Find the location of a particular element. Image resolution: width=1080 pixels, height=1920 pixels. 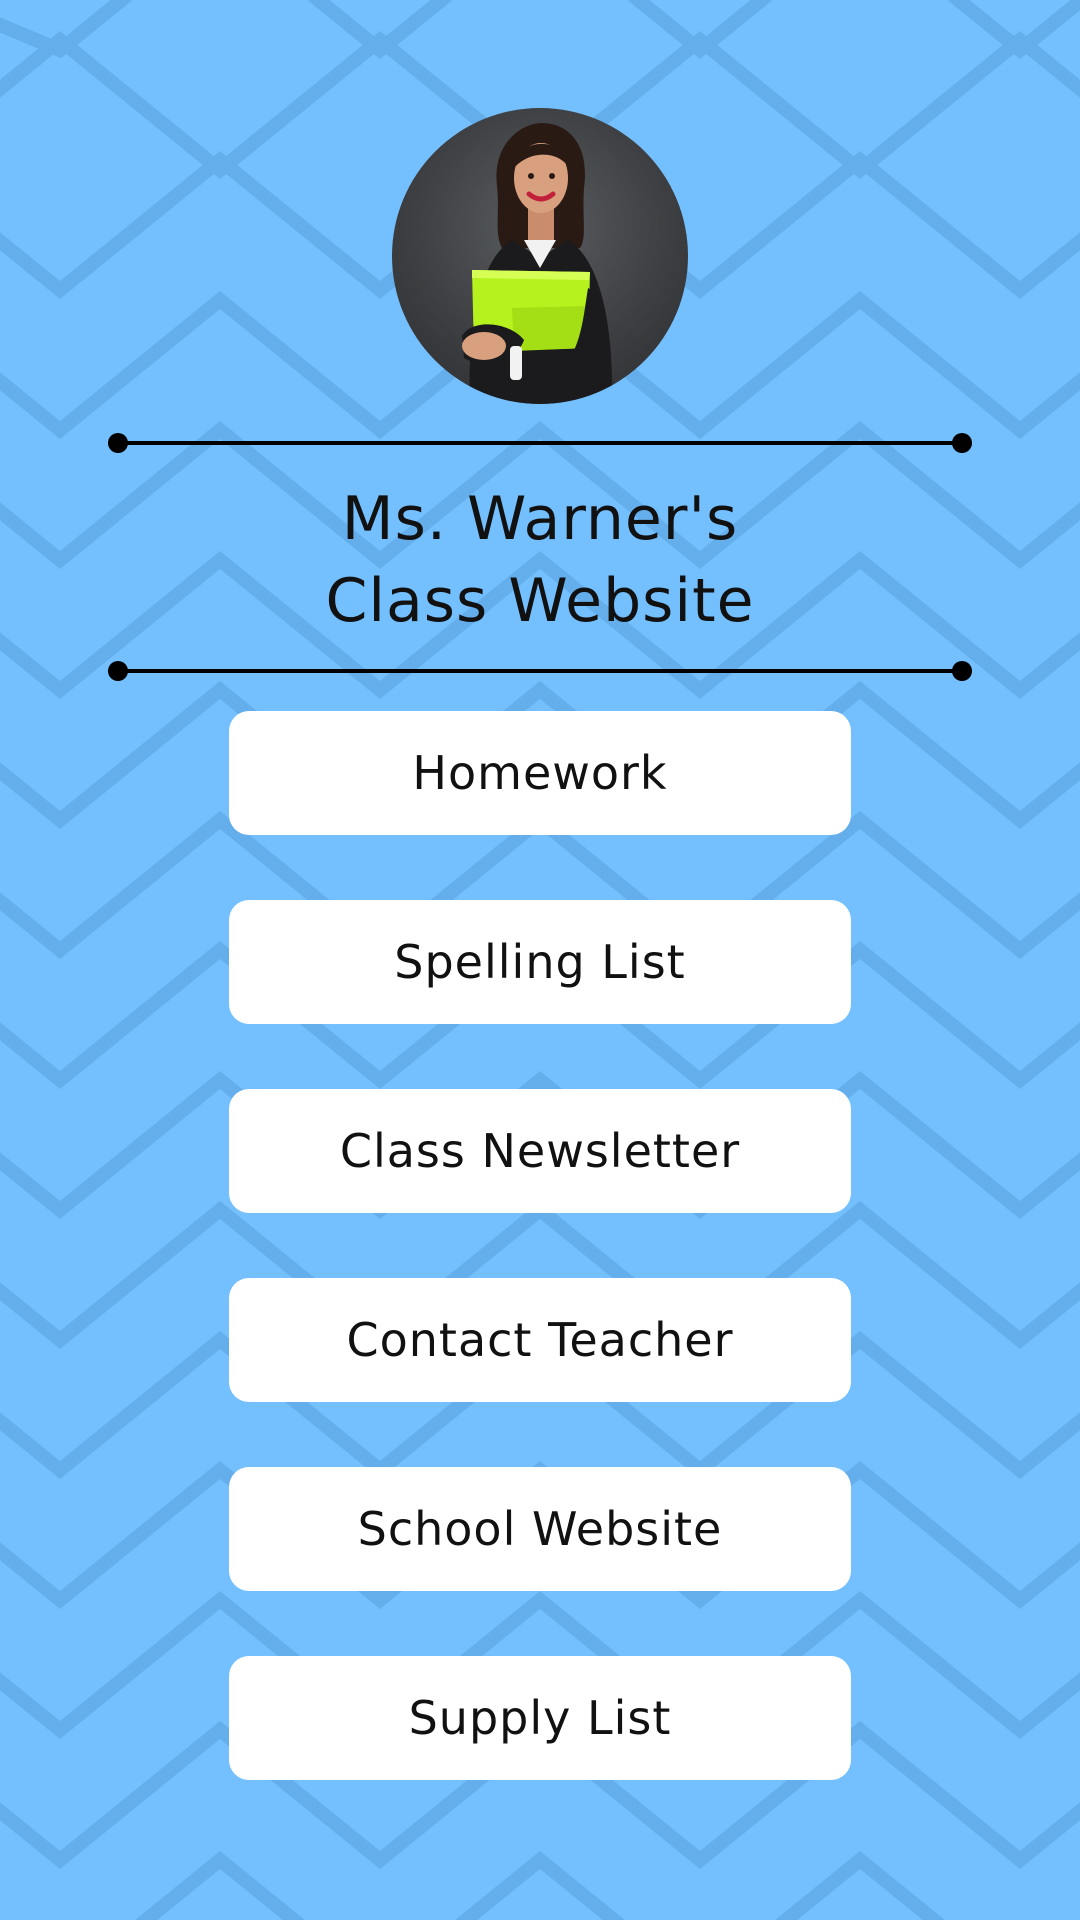

spelling-list-button: Spelling List is located at coordinates (540, 962).